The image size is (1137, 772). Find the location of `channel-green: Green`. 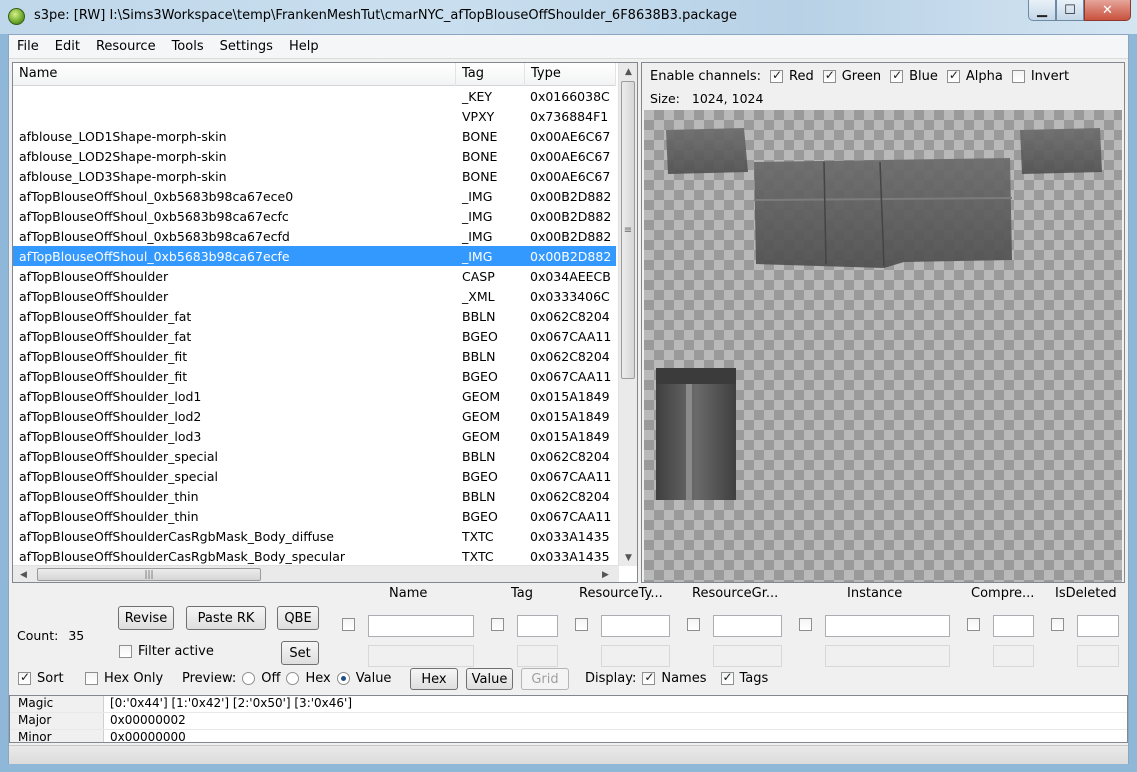

channel-green: Green is located at coordinates (851, 76).